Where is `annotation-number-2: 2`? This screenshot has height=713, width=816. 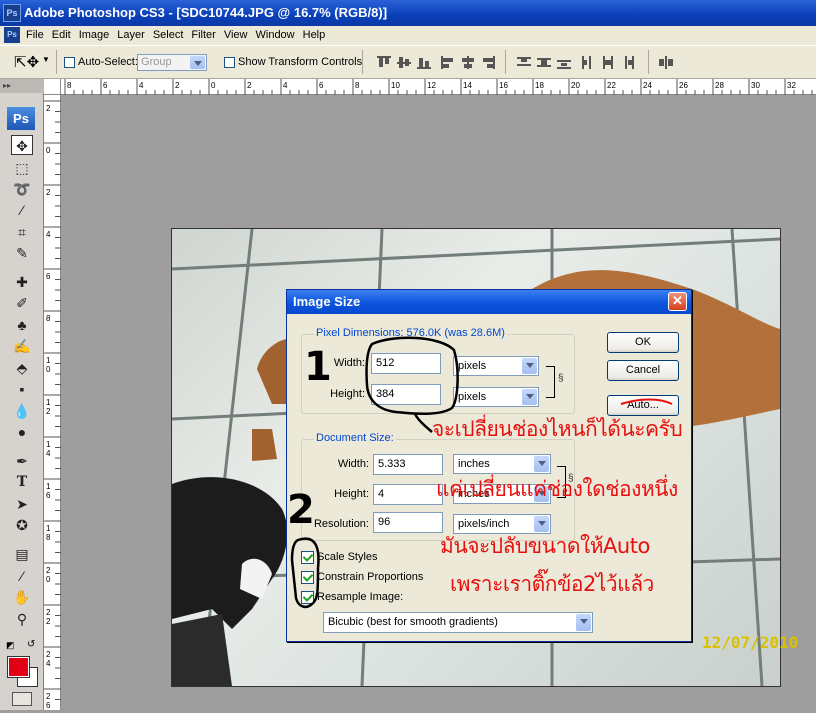
annotation-number-2: 2 is located at coordinates (301, 510).